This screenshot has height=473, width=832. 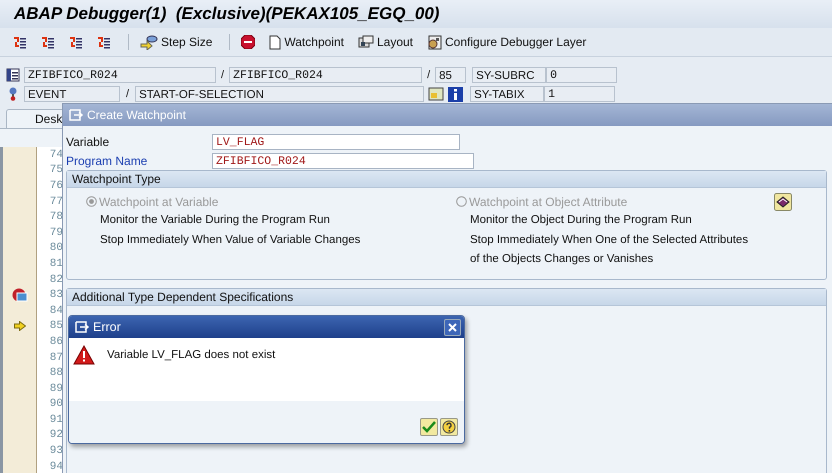 I want to click on confirm-button, so click(x=429, y=427).